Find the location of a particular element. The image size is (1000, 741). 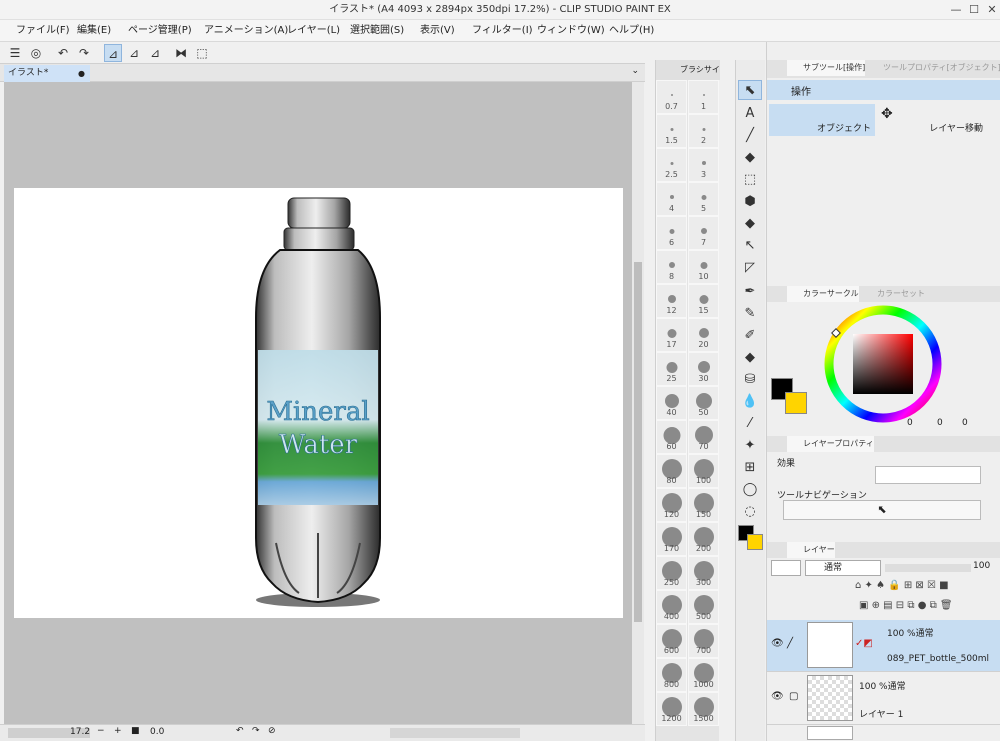

color-circle-tab: カラーサークル is located at coordinates (823, 294).